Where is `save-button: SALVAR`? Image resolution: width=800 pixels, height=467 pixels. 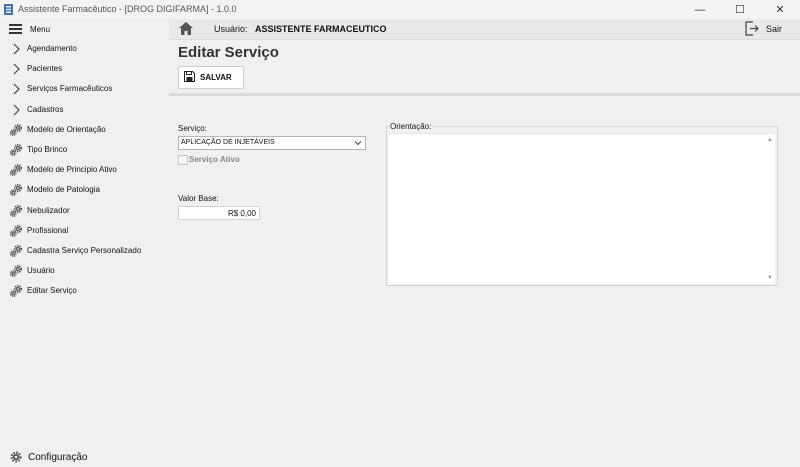
save-button: SALVAR is located at coordinates (211, 77).